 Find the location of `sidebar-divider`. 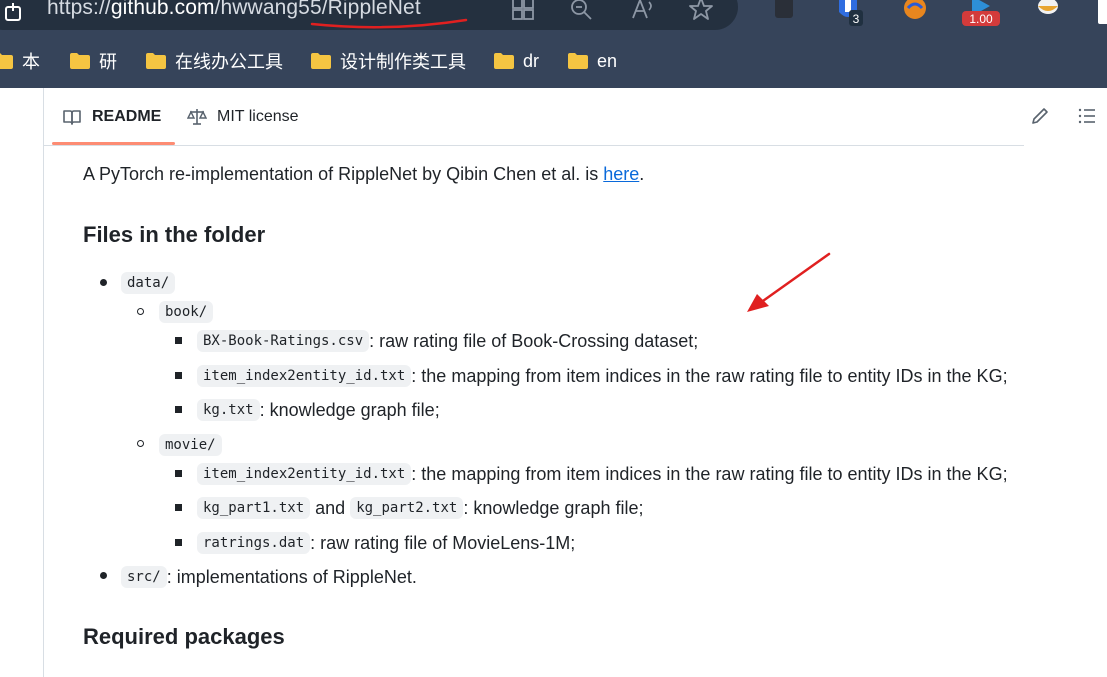

sidebar-divider is located at coordinates (43, 382).